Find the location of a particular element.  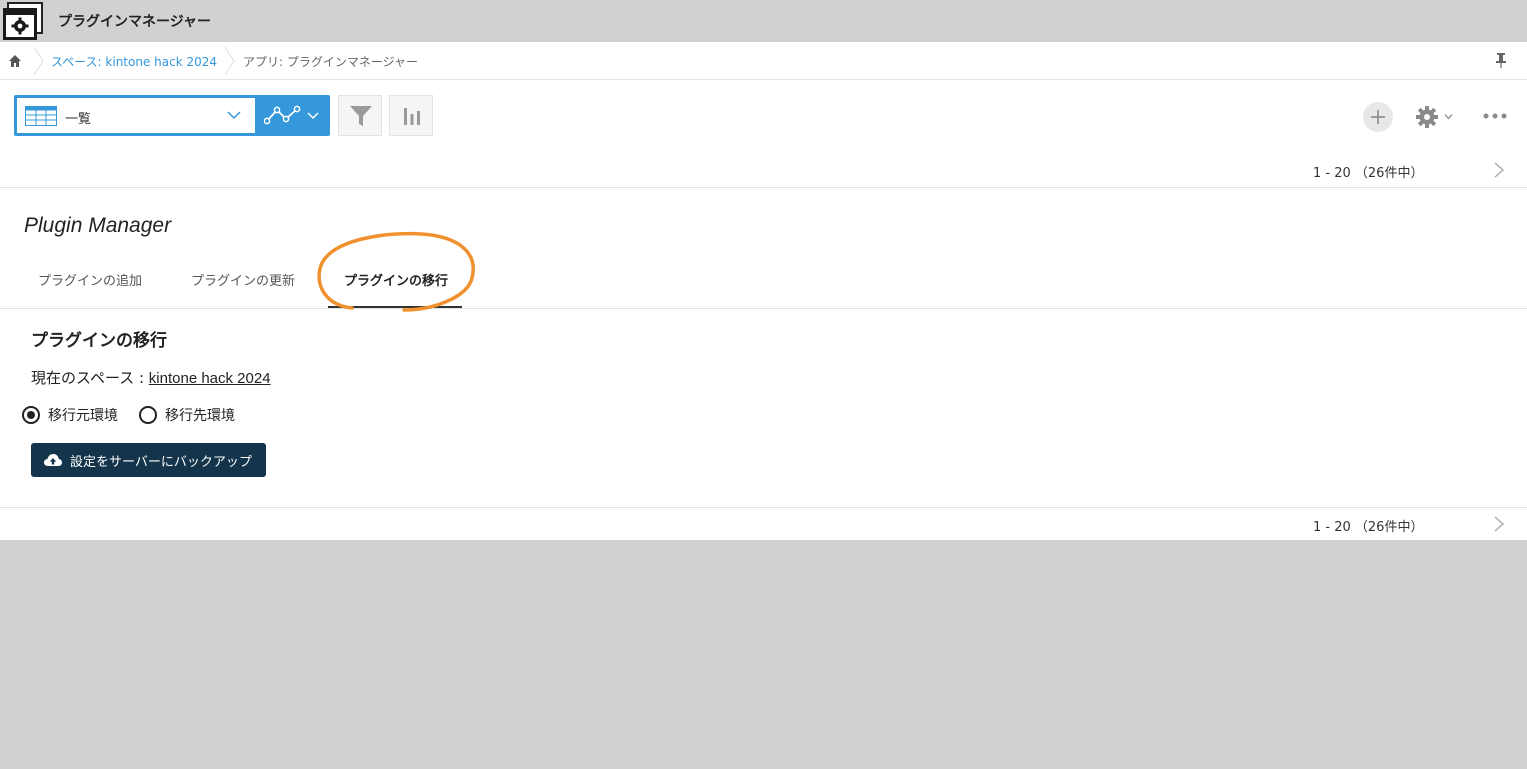

graph-button is located at coordinates (411, 115).